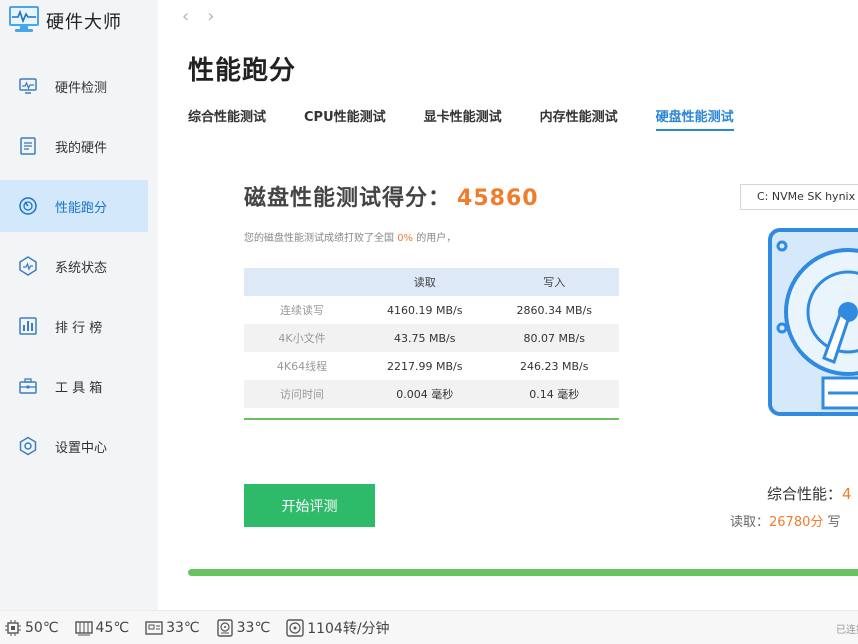 The height and width of the screenshot is (644, 858). I want to click on sidebar-item-label: 系统状态, so click(81, 268).